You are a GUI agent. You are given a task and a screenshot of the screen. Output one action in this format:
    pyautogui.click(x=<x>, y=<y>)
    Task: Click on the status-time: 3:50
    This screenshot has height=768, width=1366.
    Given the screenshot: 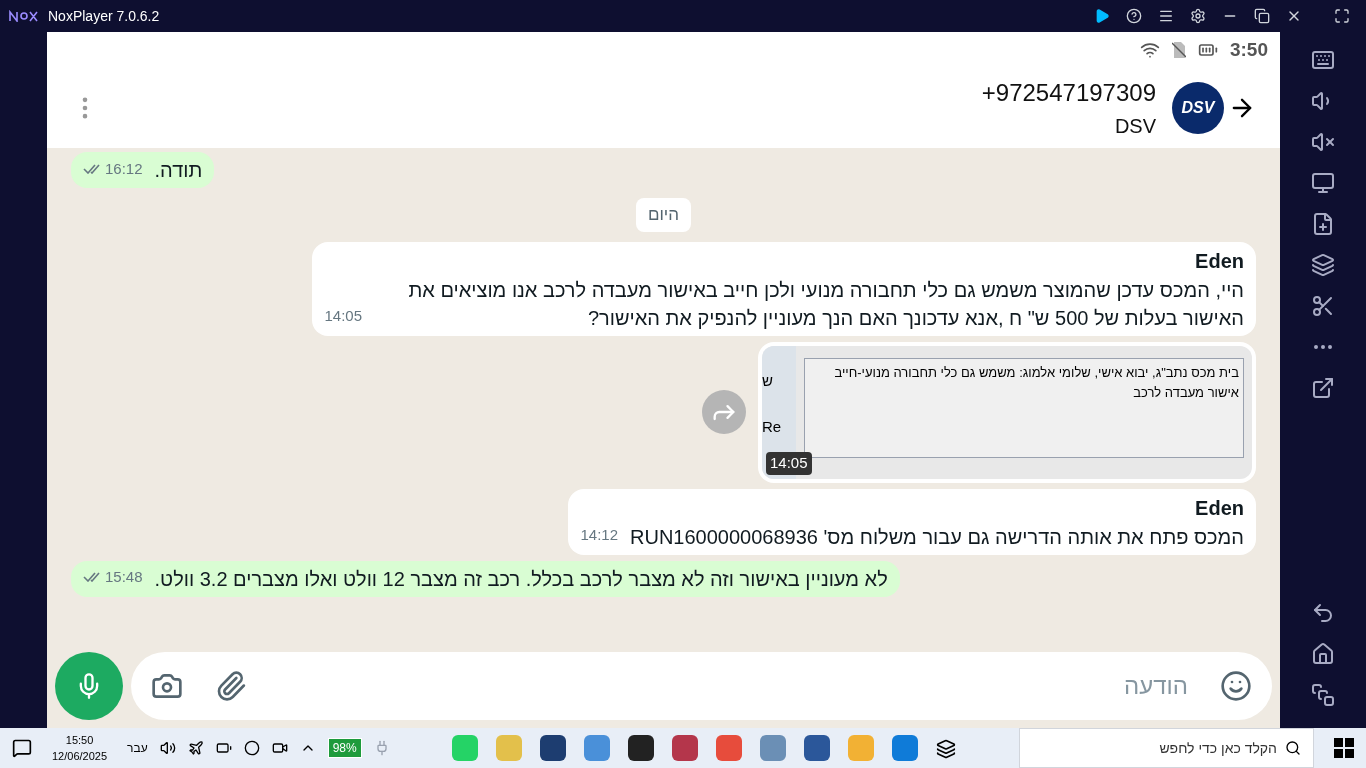 What is the action you would take?
    pyautogui.click(x=1248, y=49)
    